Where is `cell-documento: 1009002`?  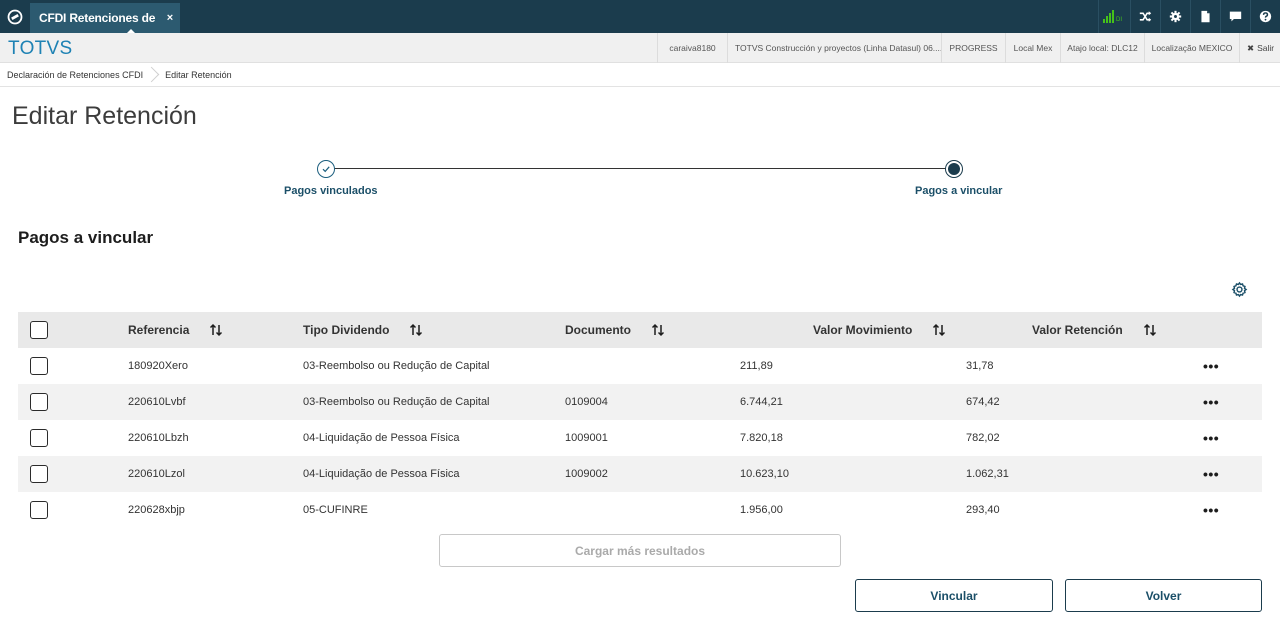 cell-documento: 1009002 is located at coordinates (586, 474).